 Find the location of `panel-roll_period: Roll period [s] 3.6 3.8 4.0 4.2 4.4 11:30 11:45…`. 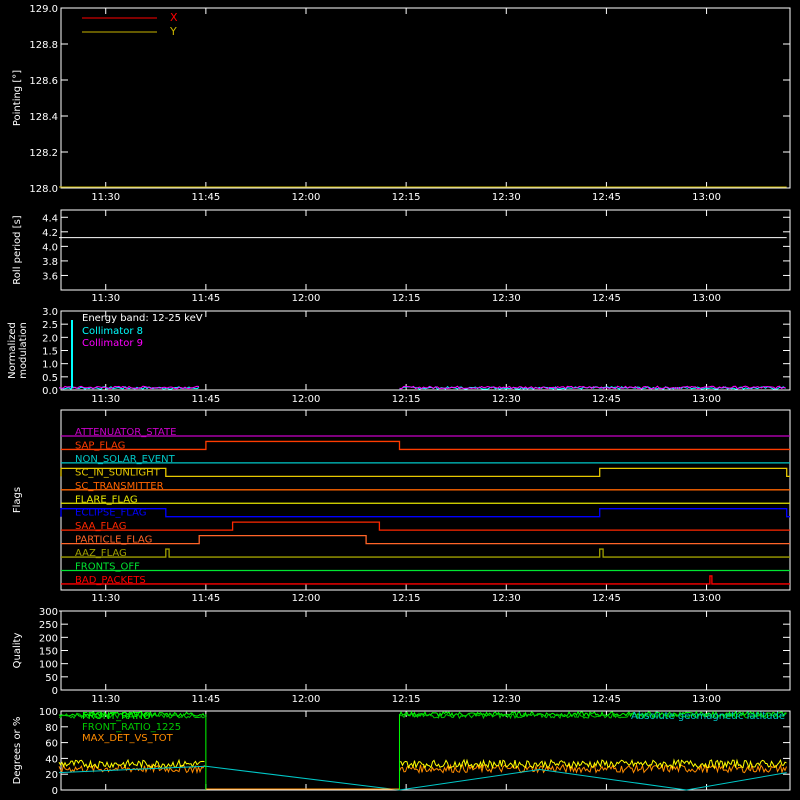

panel-roll_period: Roll period [s] 3.6 3.8 4.0 4.2 4.4 11:30 11:45… is located at coordinates (401, 256).